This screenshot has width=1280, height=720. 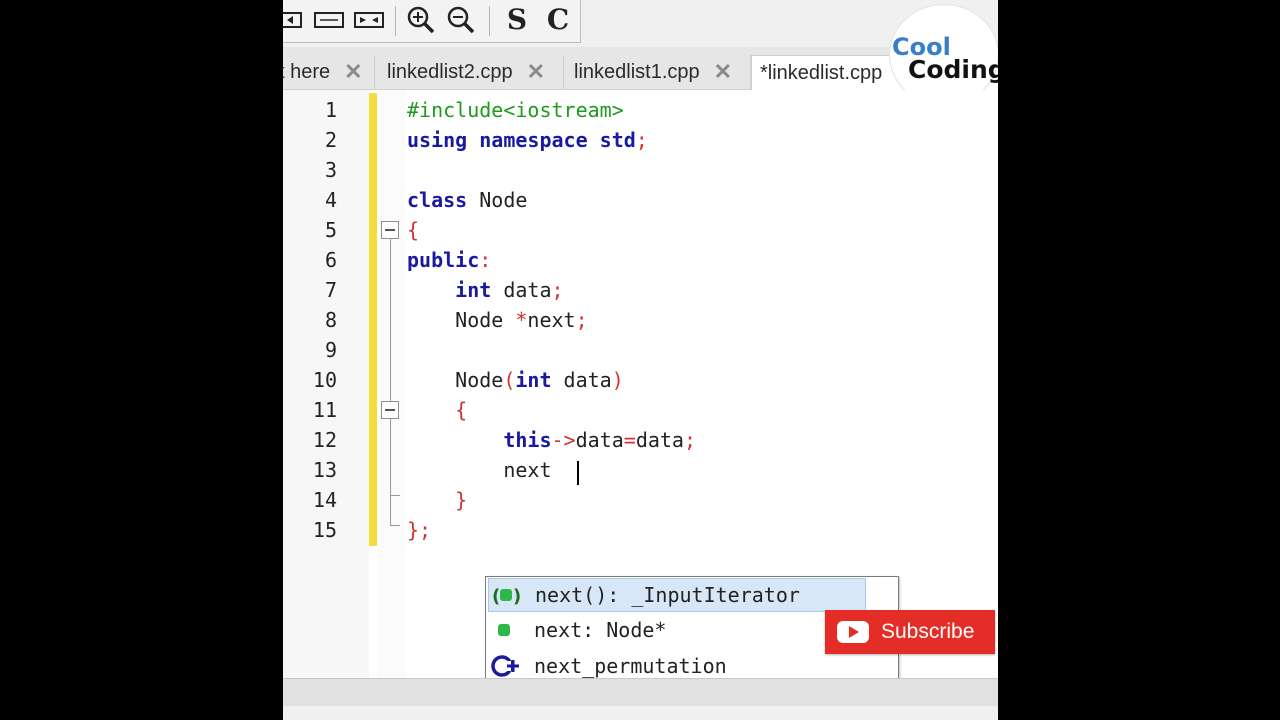 I want to click on tab-start-here: t here ✕, so click(x=329, y=72).